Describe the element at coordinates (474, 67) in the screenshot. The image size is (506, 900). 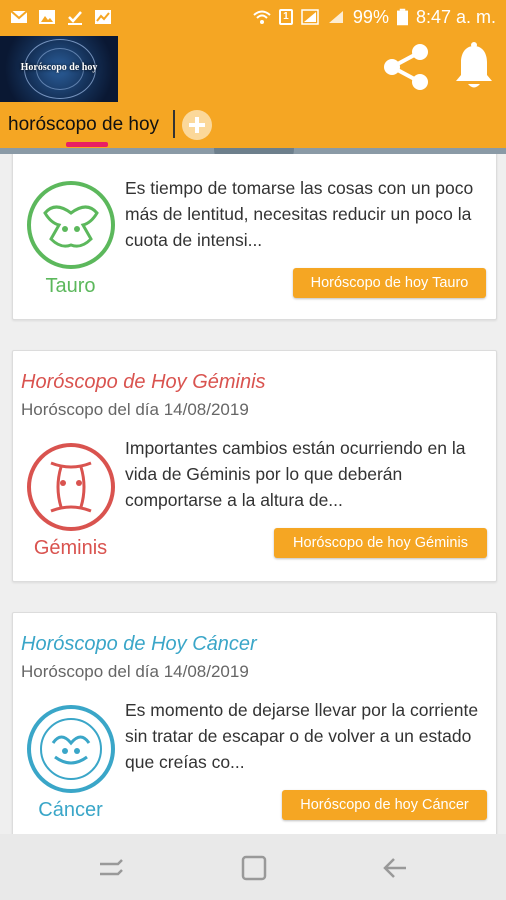
I see `bell-icon` at that location.